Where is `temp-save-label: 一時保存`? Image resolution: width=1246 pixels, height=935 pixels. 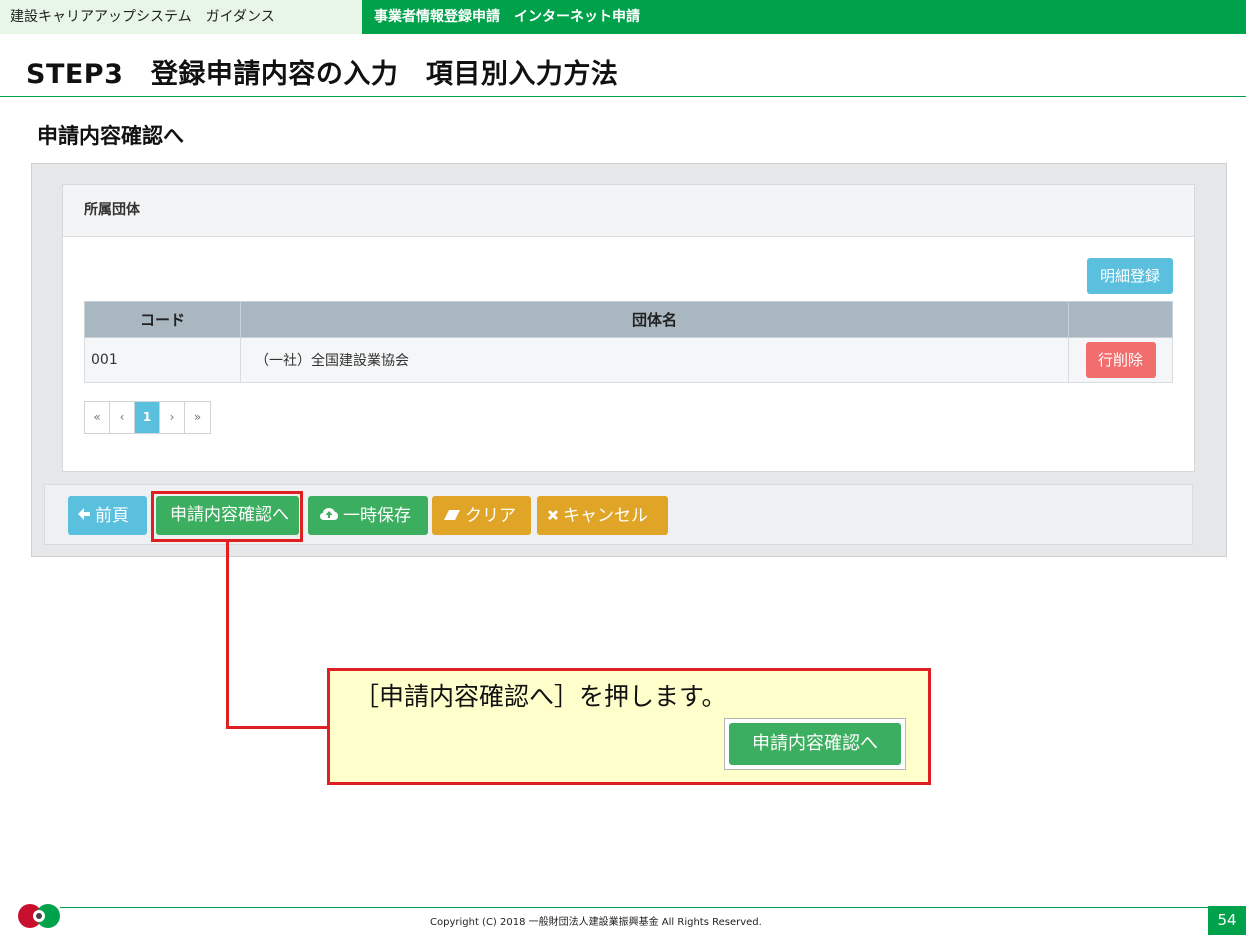
temp-save-label: 一時保存 is located at coordinates (377, 516).